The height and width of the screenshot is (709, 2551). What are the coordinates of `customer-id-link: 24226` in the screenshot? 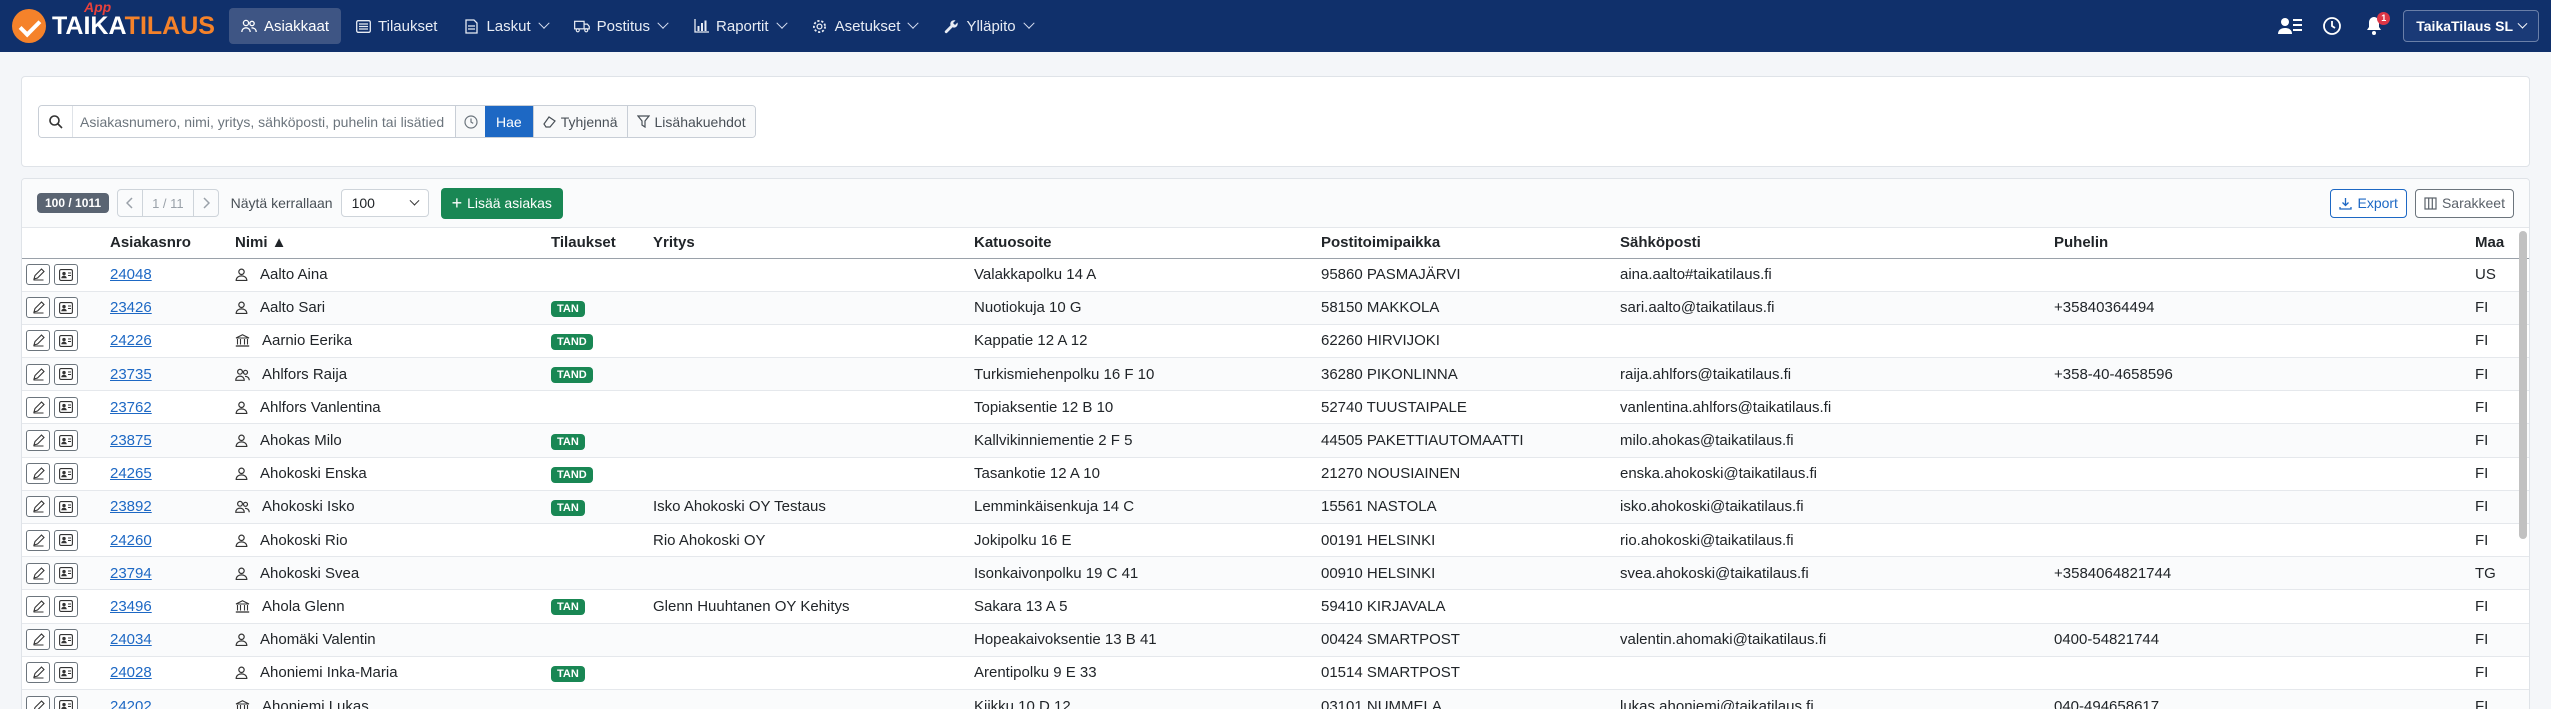 It's located at (131, 340).